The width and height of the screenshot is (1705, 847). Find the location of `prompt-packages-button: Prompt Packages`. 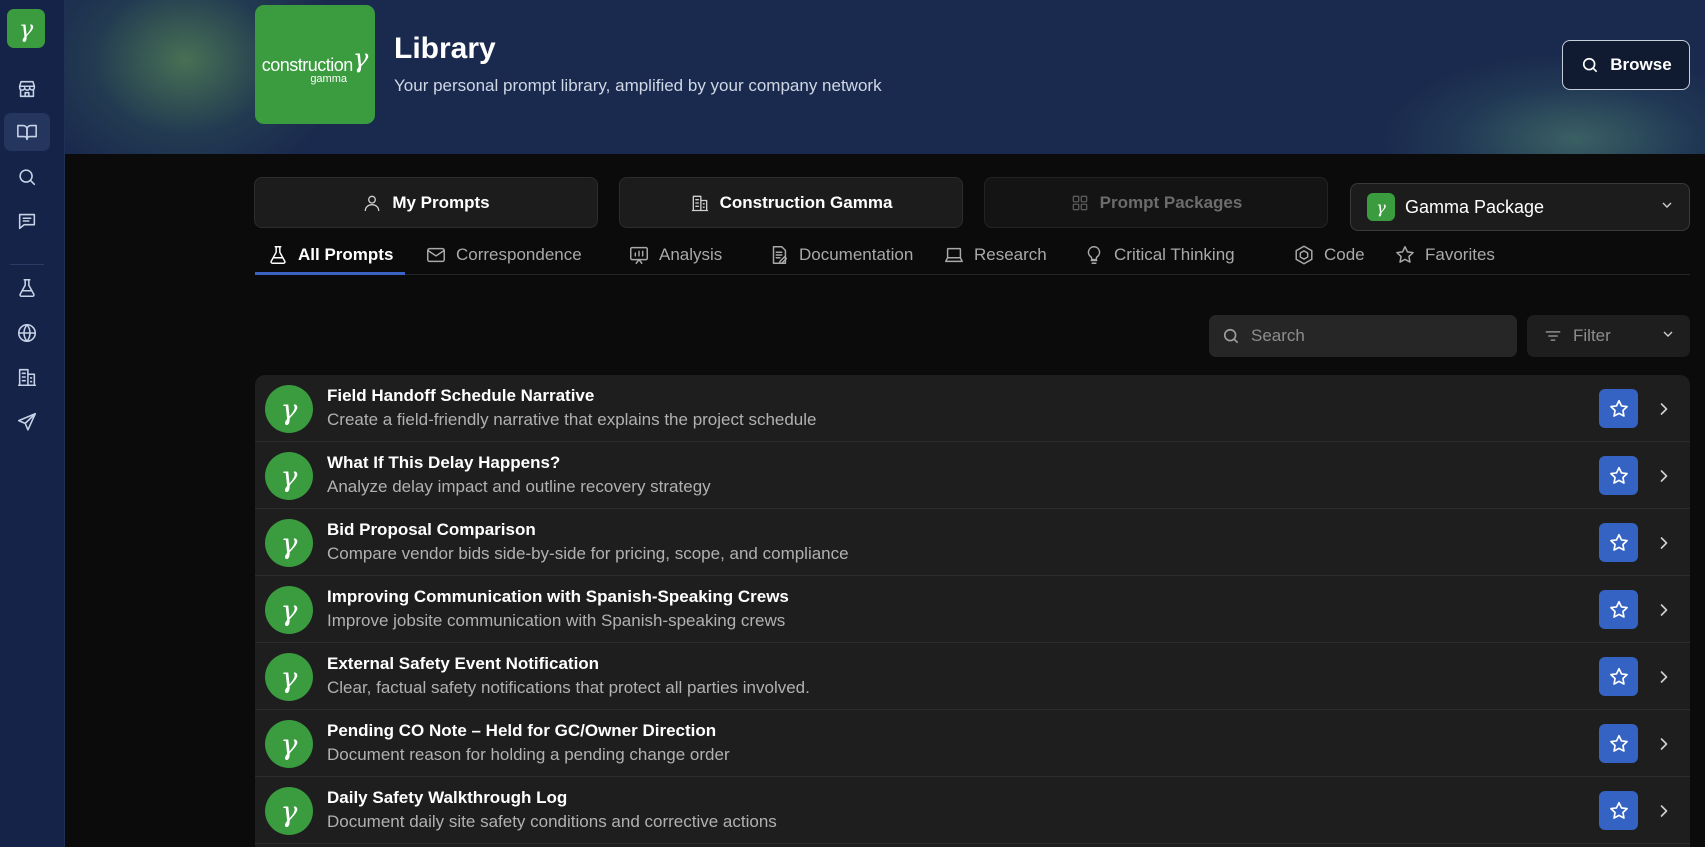

prompt-packages-button: Prompt Packages is located at coordinates (1156, 202).